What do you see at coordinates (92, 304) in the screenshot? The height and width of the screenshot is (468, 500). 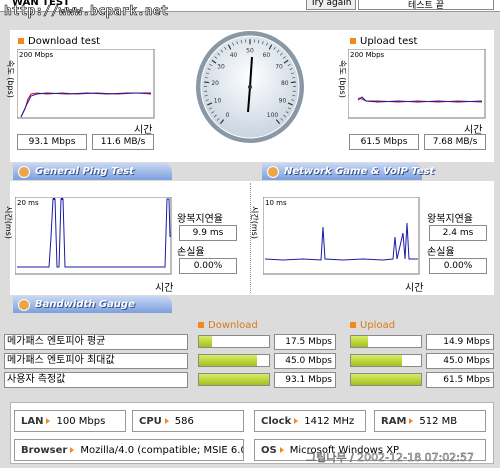 I see `tab-bandwidth-gauge: Bandwidth Gauge` at bounding box center [92, 304].